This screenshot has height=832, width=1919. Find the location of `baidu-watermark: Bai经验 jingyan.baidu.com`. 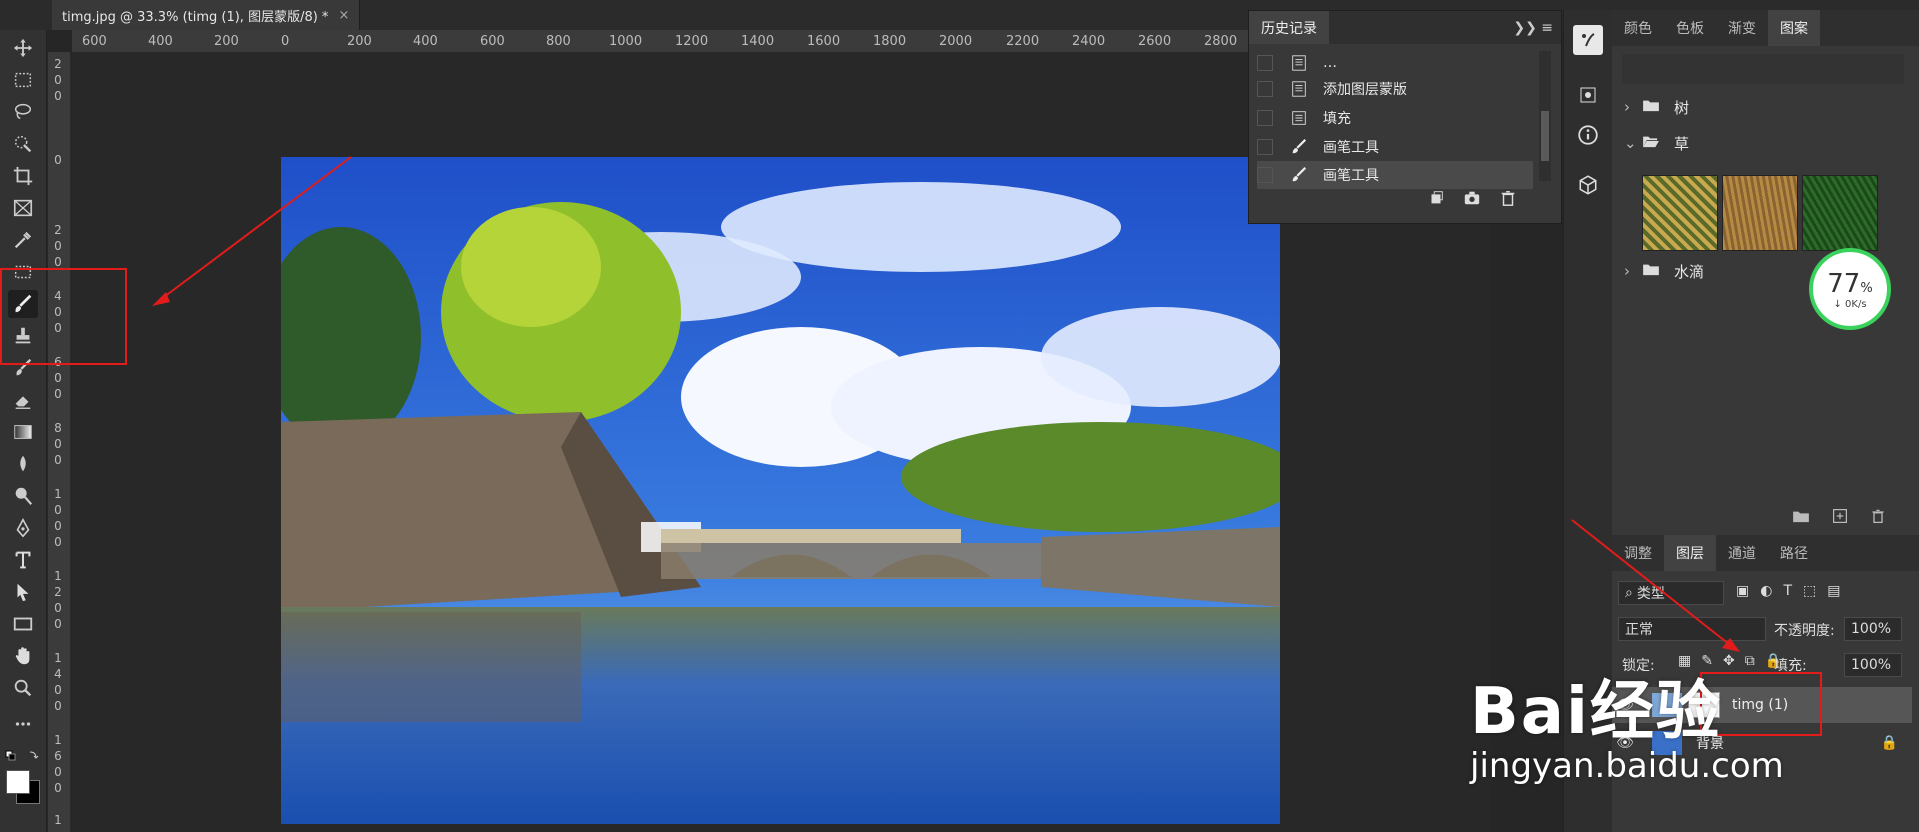

baidu-watermark: Bai经验 jingyan.baidu.com is located at coordinates (1627, 723).